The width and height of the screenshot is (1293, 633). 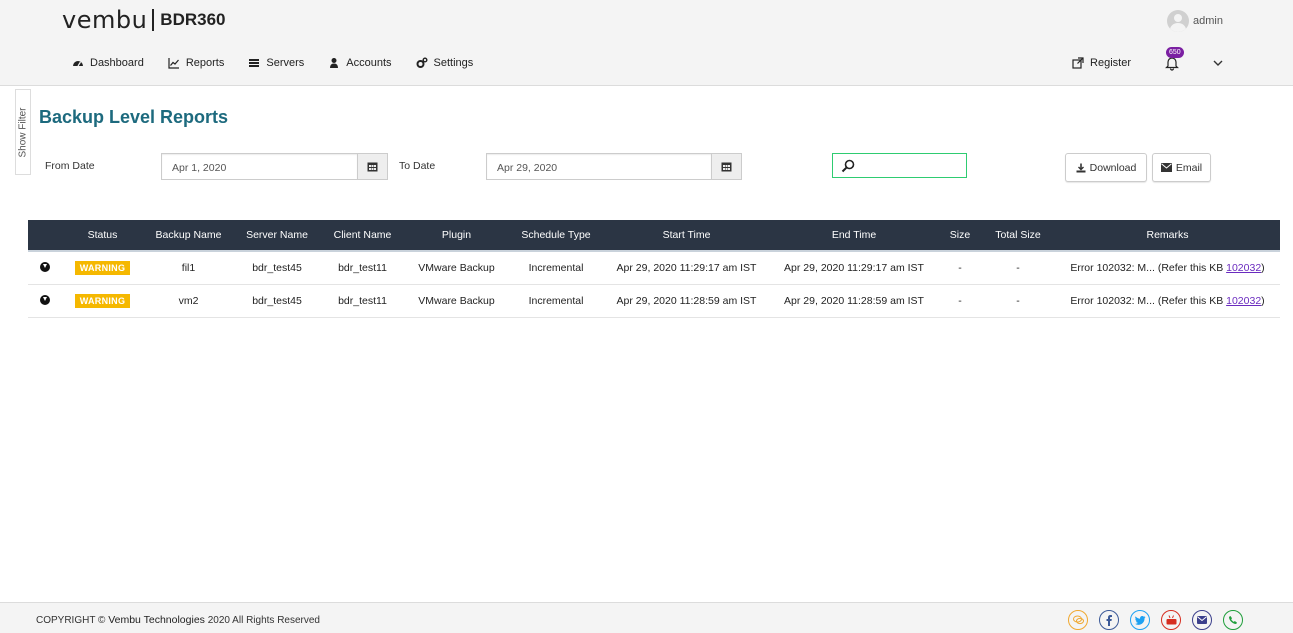 What do you see at coordinates (156, 620) in the screenshot?
I see `company-name: Vembu Technologies` at bounding box center [156, 620].